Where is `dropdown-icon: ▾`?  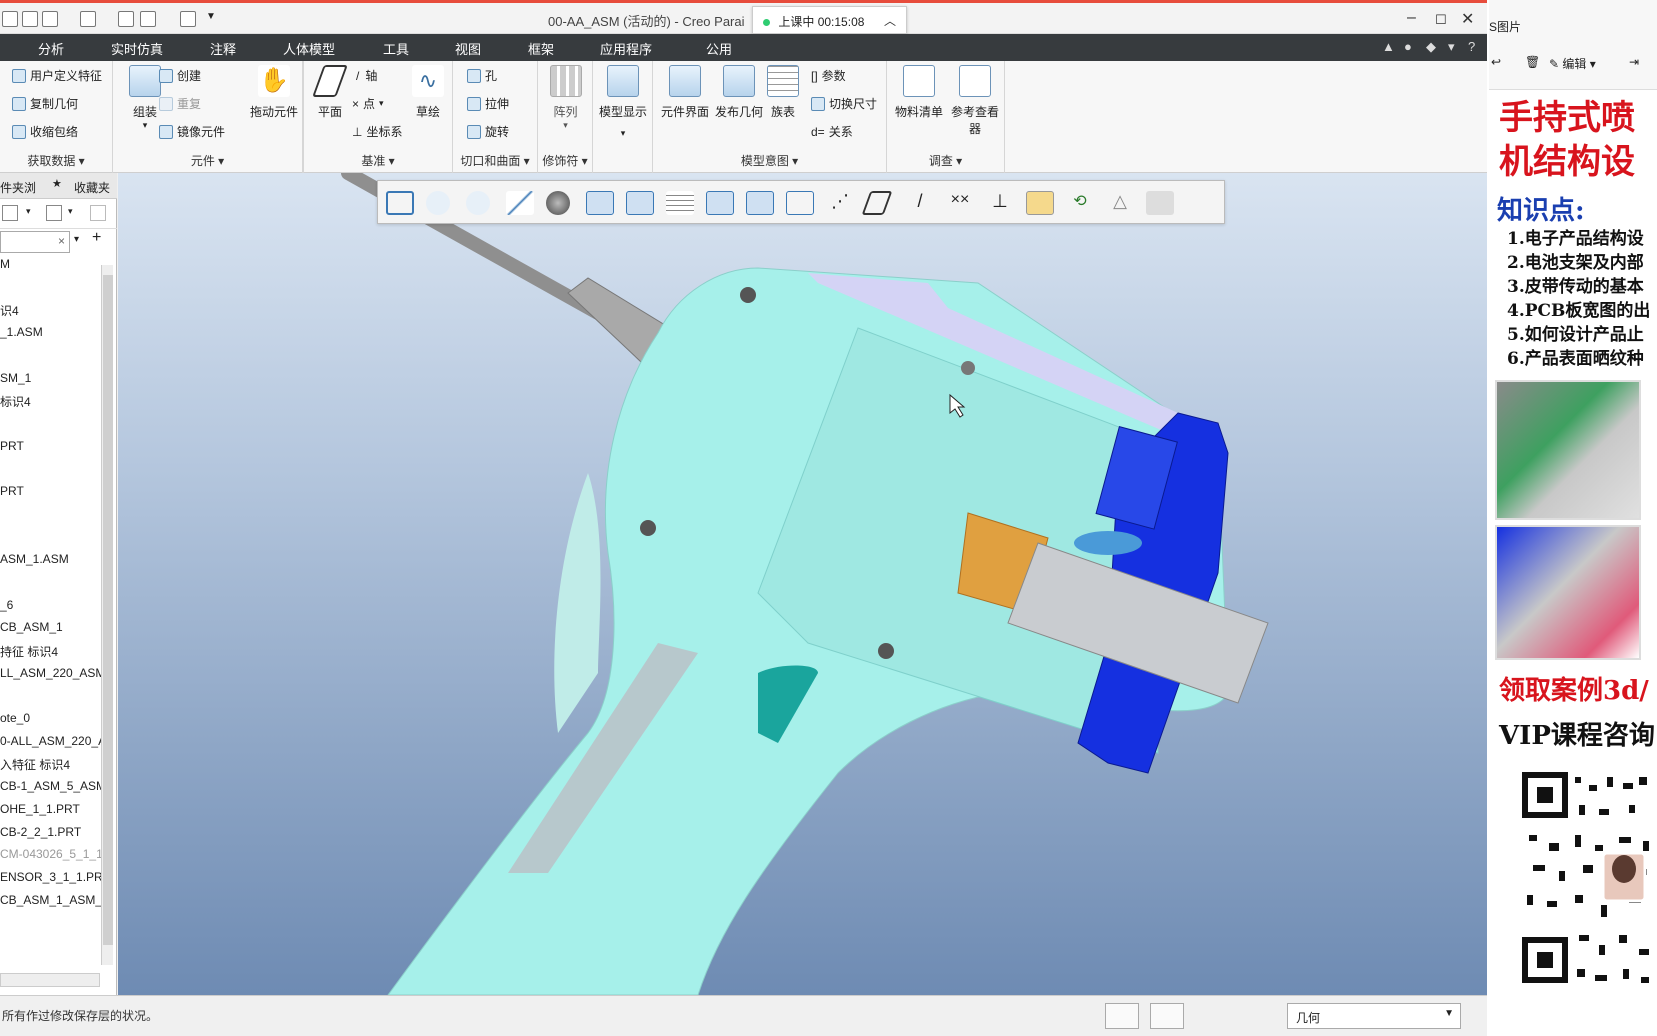 dropdown-icon: ▾ is located at coordinates (1451, 47).